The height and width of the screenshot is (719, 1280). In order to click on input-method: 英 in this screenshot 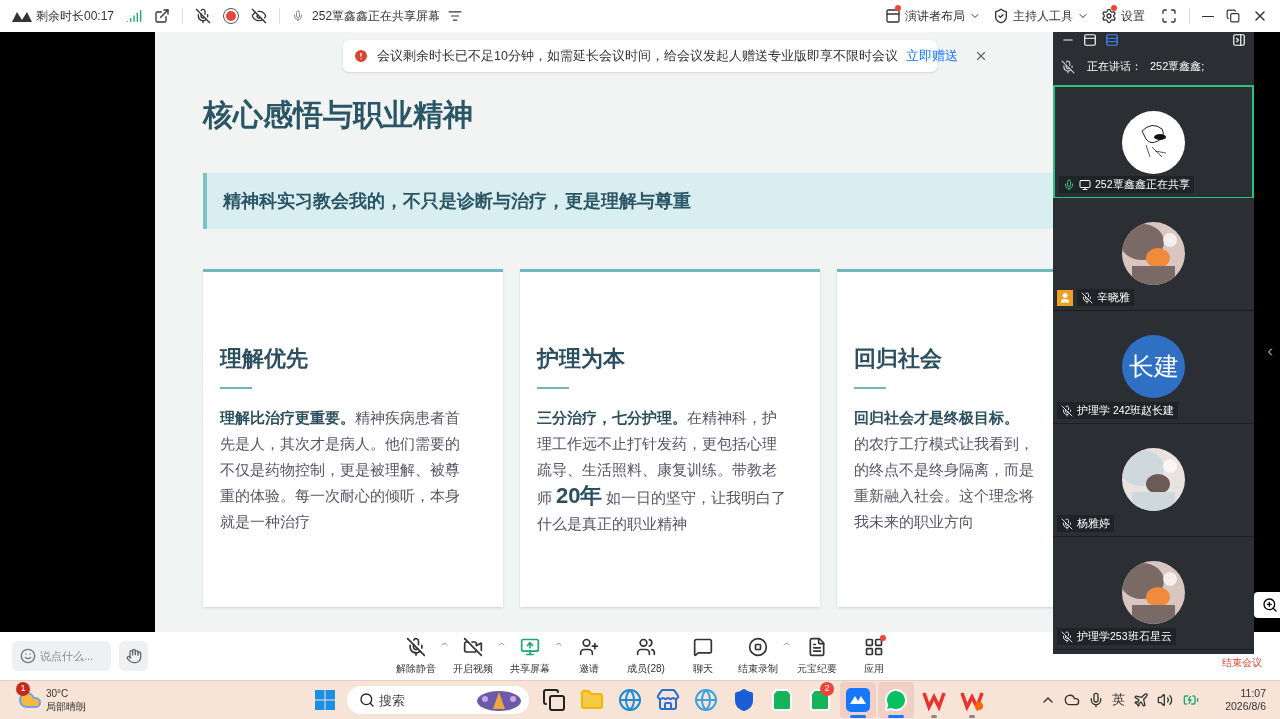, I will do `click(1119, 700)`.